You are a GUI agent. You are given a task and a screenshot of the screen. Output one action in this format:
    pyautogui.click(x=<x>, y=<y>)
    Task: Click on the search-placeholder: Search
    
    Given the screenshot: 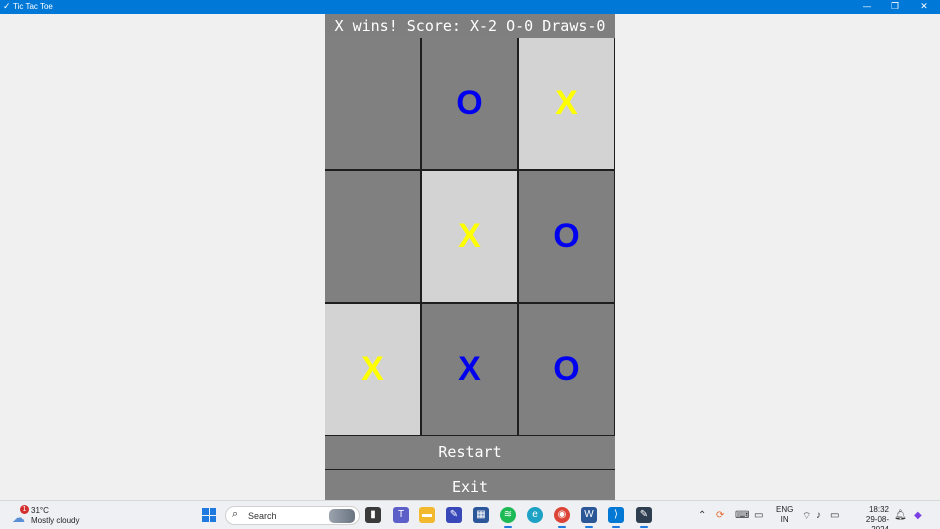 What is the action you would take?
    pyautogui.click(x=262, y=516)
    